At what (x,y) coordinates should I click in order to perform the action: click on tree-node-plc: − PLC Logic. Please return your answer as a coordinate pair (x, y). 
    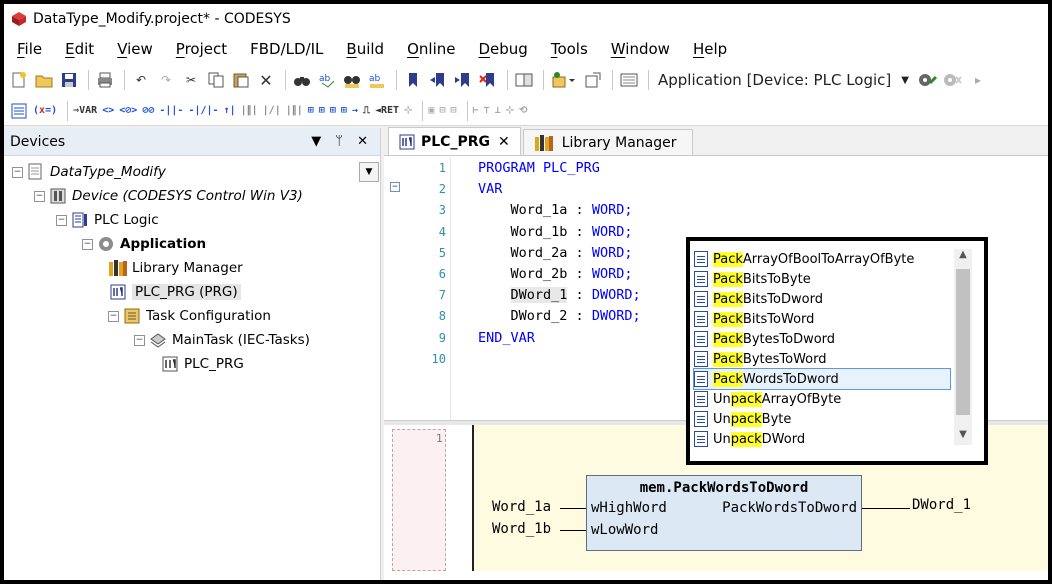
    Looking at the image, I should click on (107, 220).